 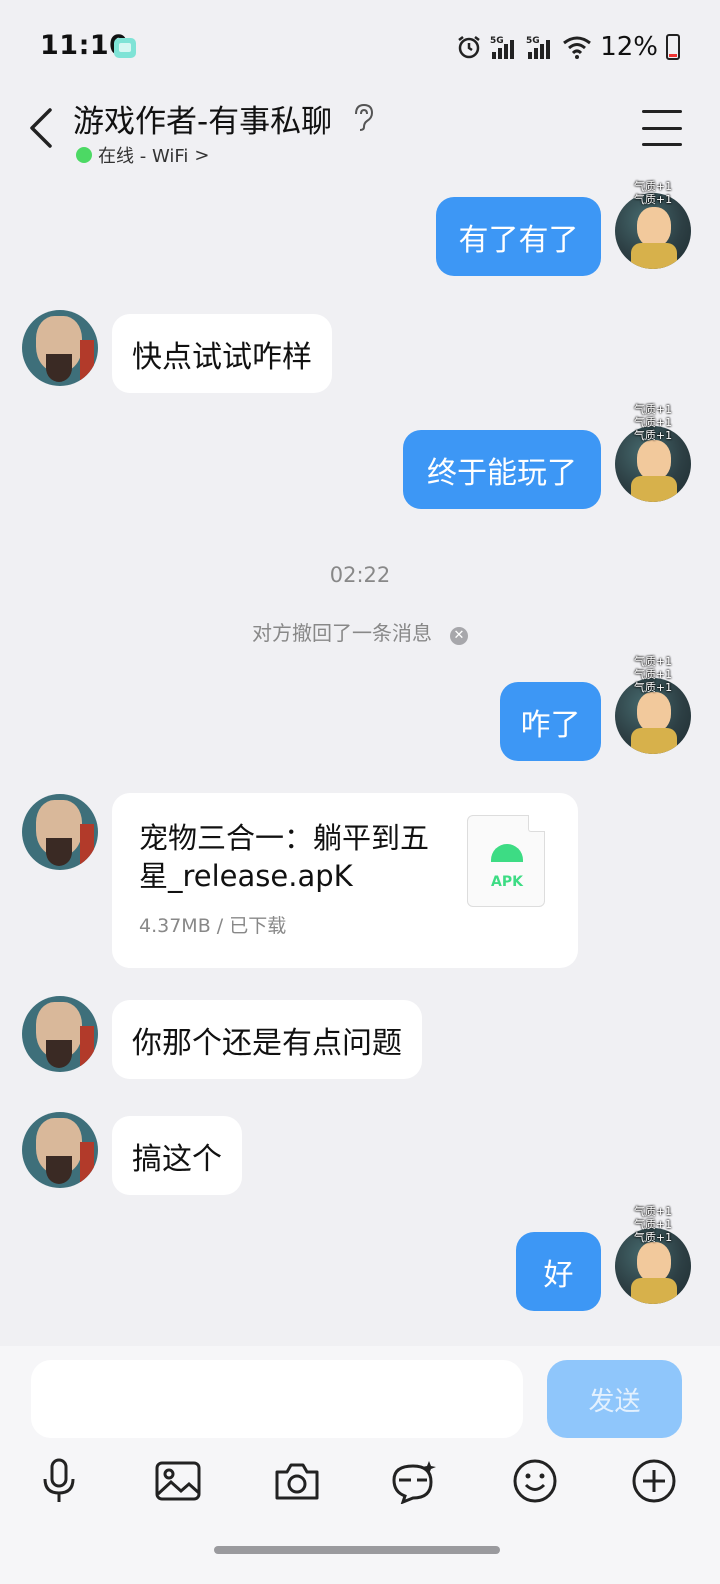 I want to click on online-dot-icon, so click(x=84, y=155).